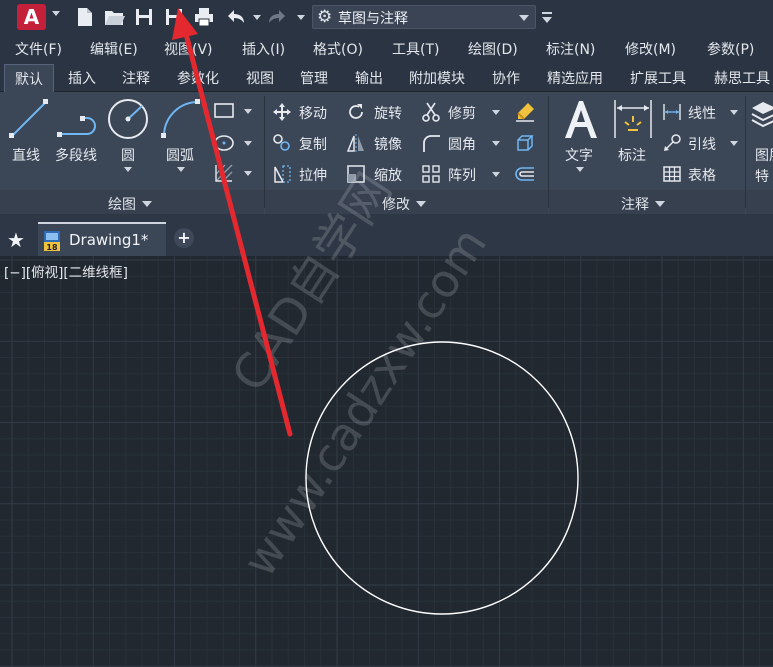 Image resolution: width=773 pixels, height=667 pixels. What do you see at coordinates (369, 78) in the screenshot?
I see `tab-output: 输出` at bounding box center [369, 78].